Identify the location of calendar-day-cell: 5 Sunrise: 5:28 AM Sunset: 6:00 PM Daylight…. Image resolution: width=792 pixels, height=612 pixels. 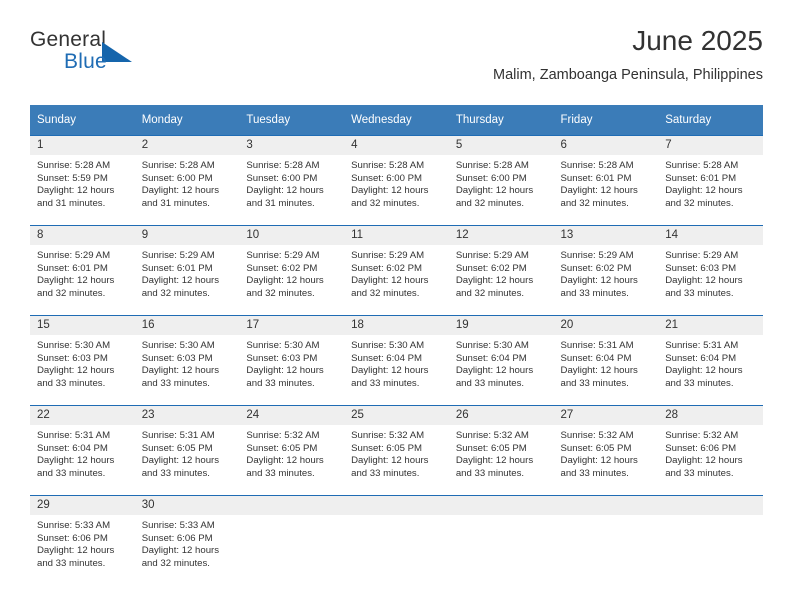
(501, 180).